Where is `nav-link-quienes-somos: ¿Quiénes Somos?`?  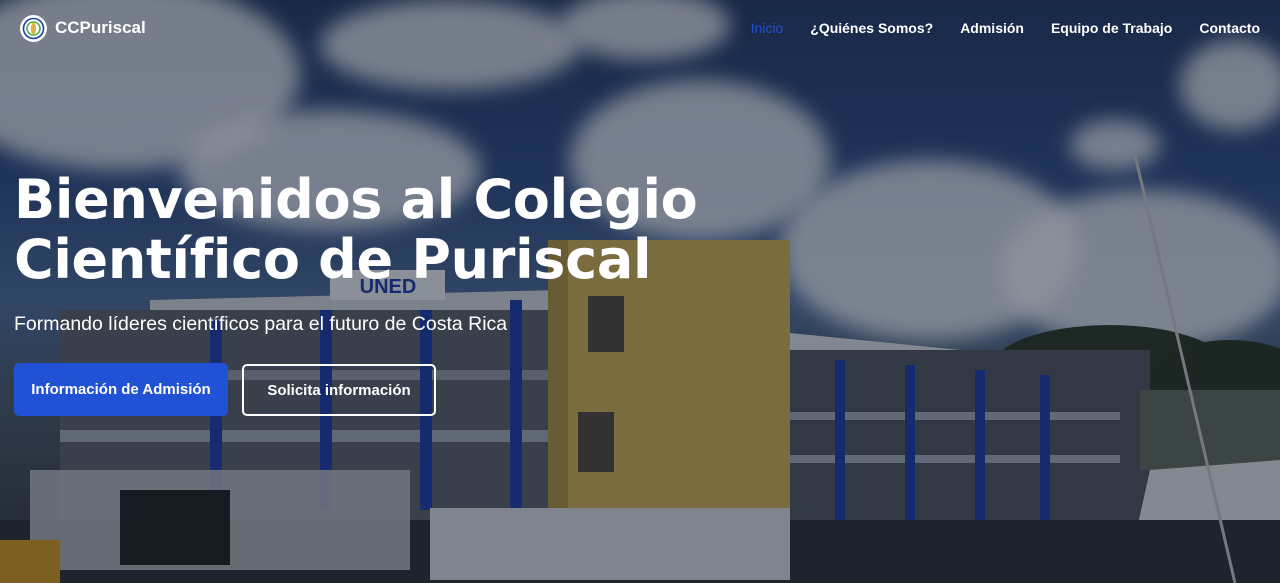 nav-link-quienes-somos: ¿Quiénes Somos? is located at coordinates (871, 28).